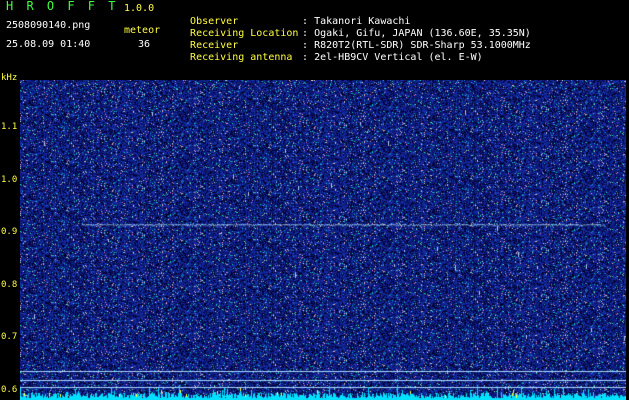  I want to click on y-tick-label: 0.6, so click(9, 389).